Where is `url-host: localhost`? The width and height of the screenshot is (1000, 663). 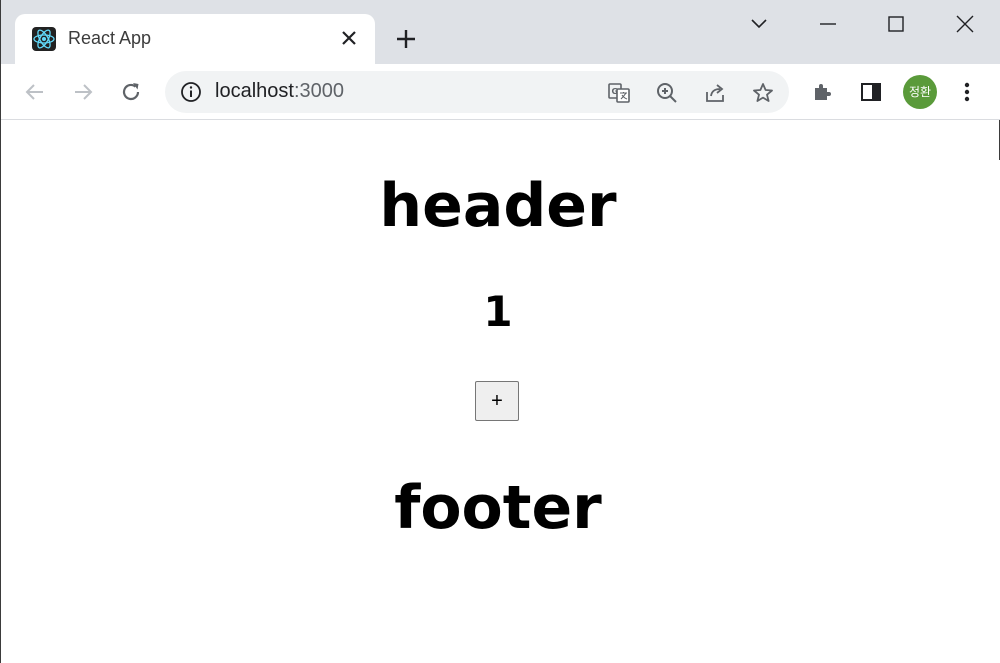 url-host: localhost is located at coordinates (254, 91).